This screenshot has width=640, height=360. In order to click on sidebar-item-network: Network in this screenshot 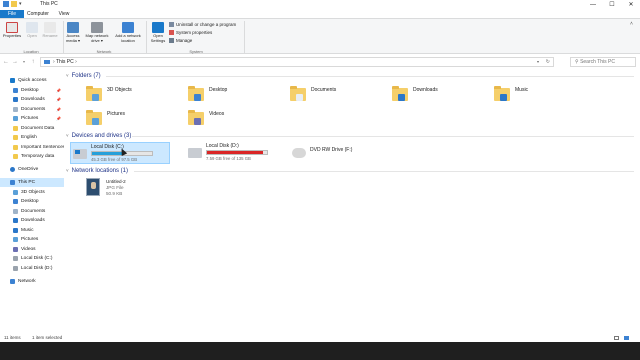, I will do `click(32, 281)`.